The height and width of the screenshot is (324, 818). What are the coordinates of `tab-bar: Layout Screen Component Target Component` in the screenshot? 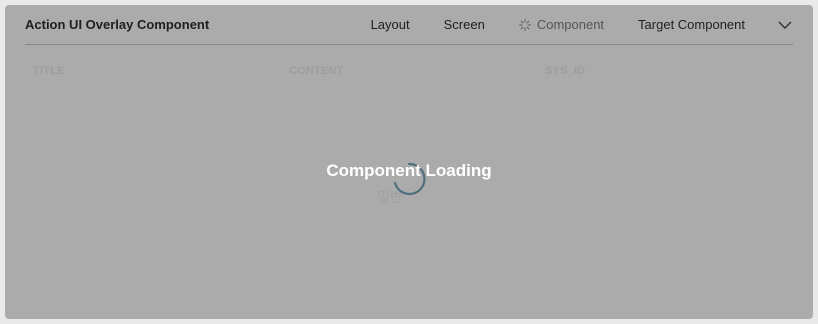 It's located at (582, 24).